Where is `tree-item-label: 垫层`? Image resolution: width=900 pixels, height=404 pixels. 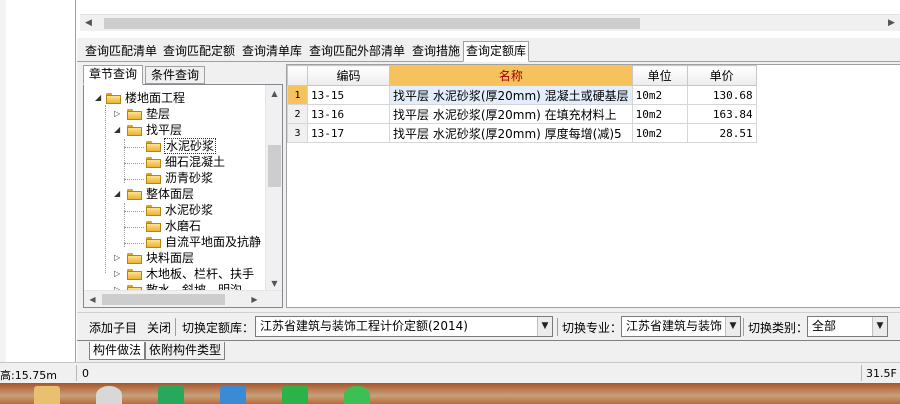
tree-item-label: 垫层 is located at coordinates (158, 114).